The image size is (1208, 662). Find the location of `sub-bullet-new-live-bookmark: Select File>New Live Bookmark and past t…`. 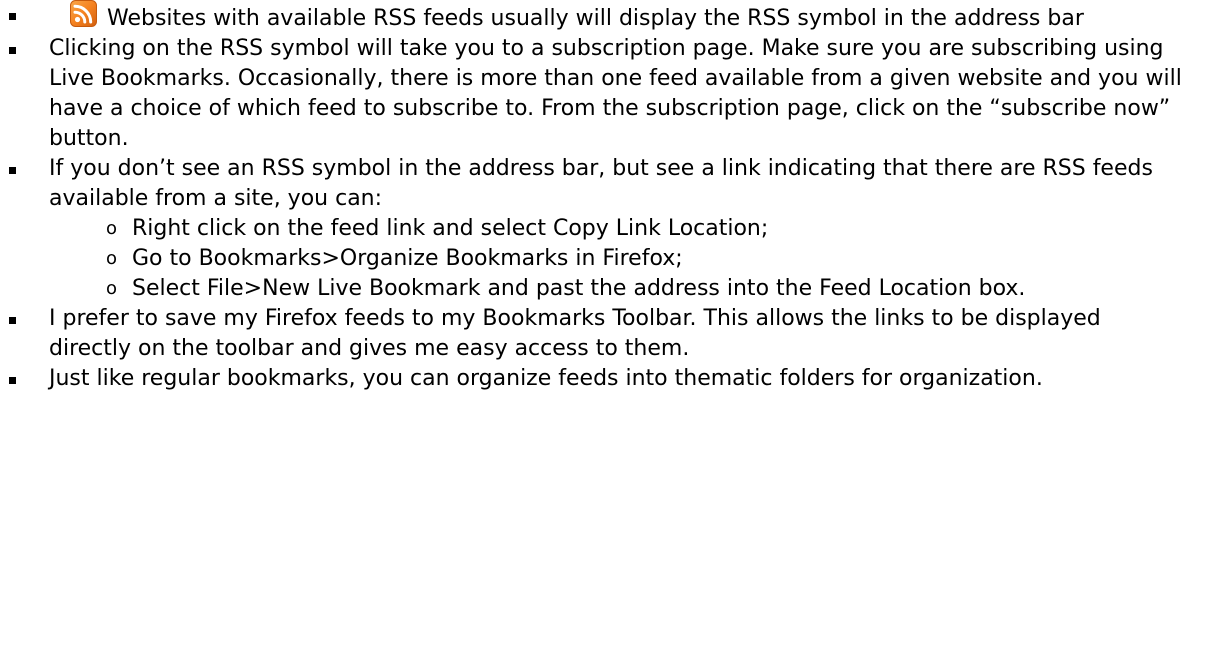

sub-bullet-new-live-bookmark: Select File>New Live Bookmark and past t… is located at coordinates (618, 289).